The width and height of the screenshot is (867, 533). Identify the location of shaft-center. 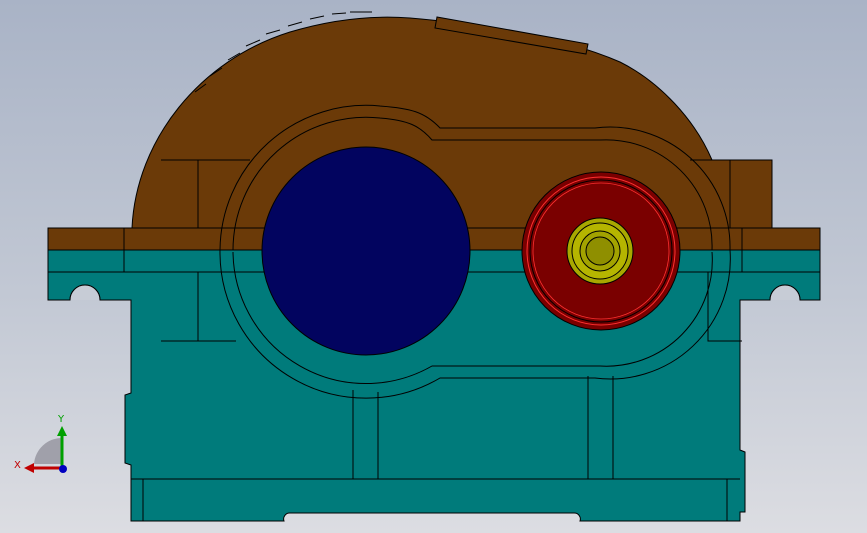
(600, 251).